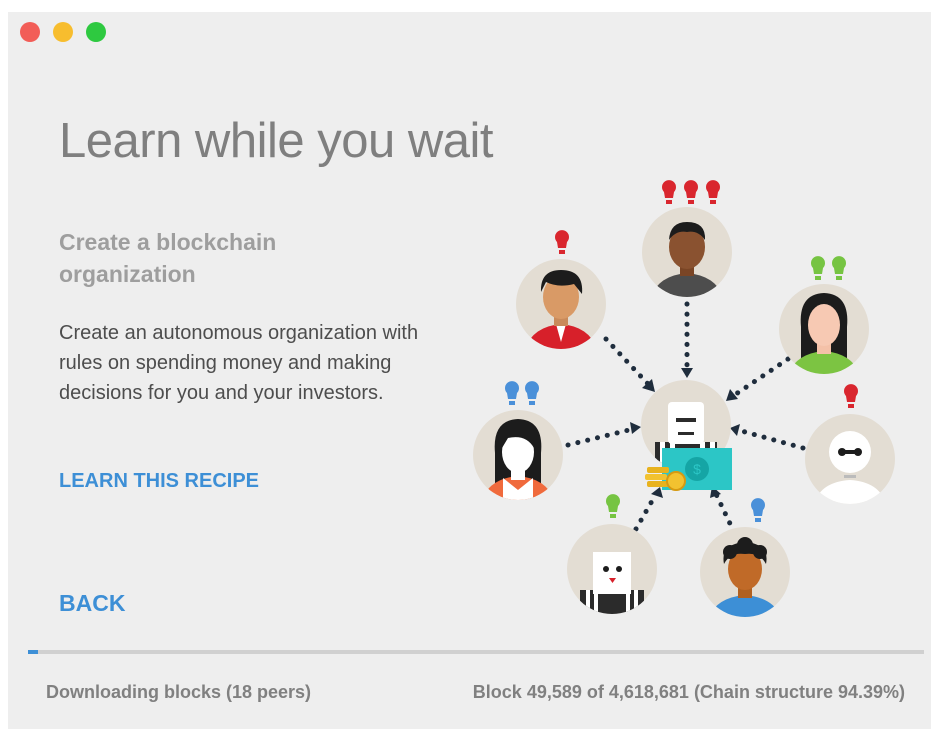 This screenshot has width=931, height=729. What do you see at coordinates (168, 258) in the screenshot?
I see `recipe-title: Create a blockchain organization` at bounding box center [168, 258].